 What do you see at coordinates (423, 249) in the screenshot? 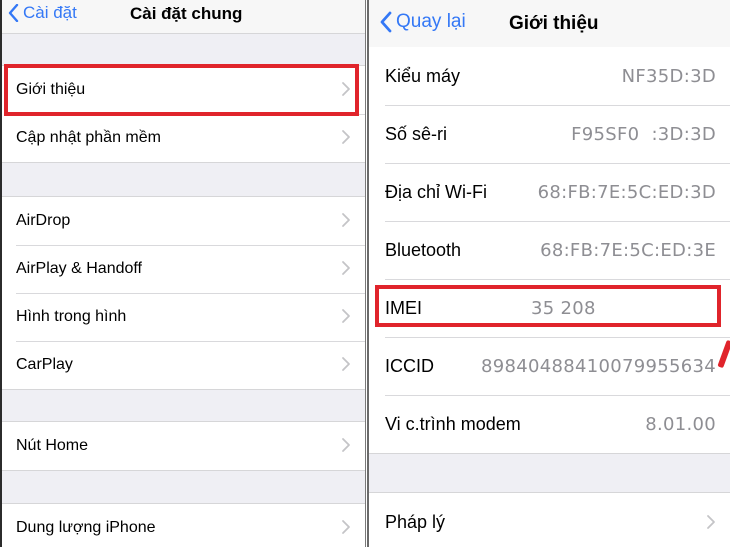
I see `info-label: Bluetooth` at bounding box center [423, 249].